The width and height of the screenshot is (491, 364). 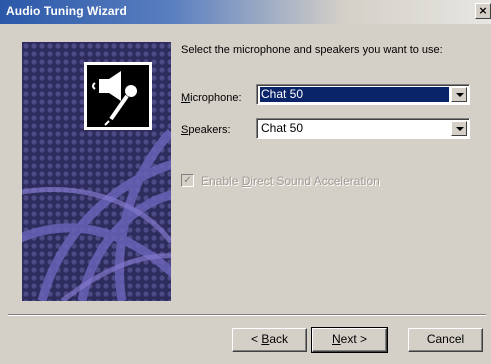 What do you see at coordinates (209, 130) in the screenshot?
I see `speakers-label-rest: peakers:` at bounding box center [209, 130].